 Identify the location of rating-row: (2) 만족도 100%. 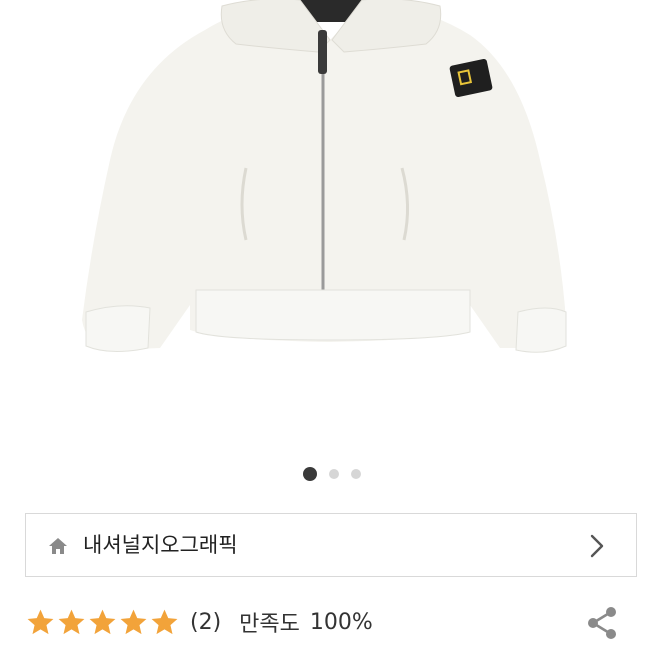
(199, 622).